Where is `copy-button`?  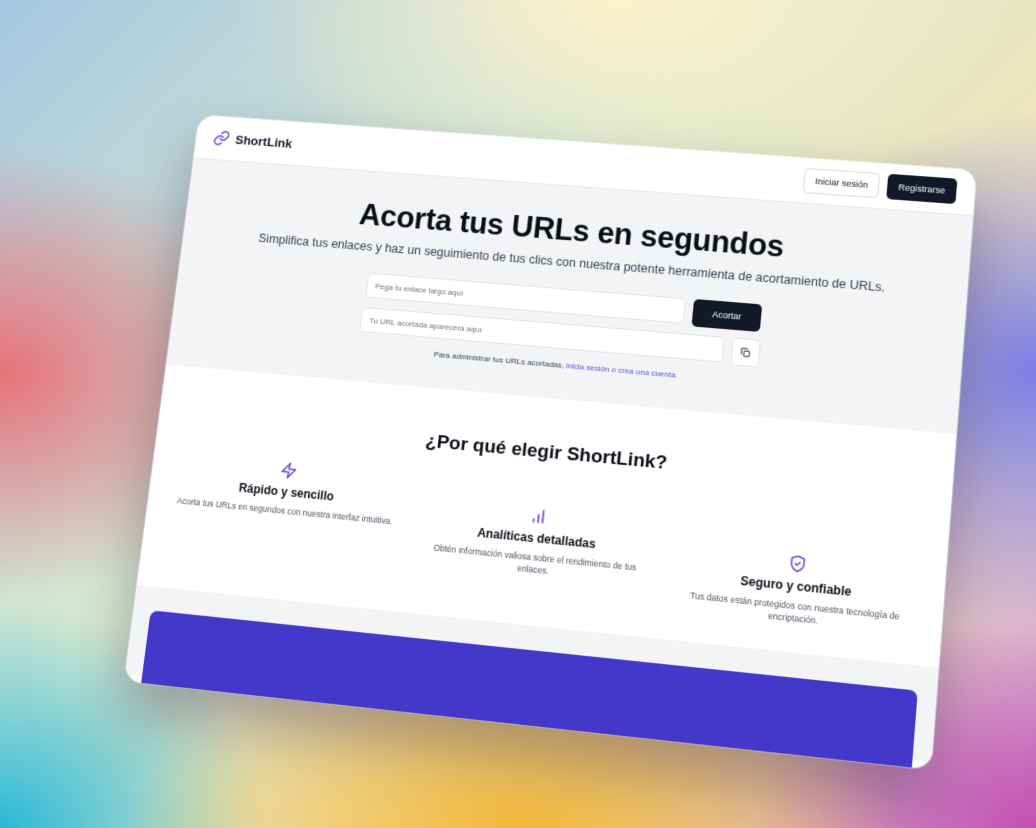 copy-button is located at coordinates (746, 352).